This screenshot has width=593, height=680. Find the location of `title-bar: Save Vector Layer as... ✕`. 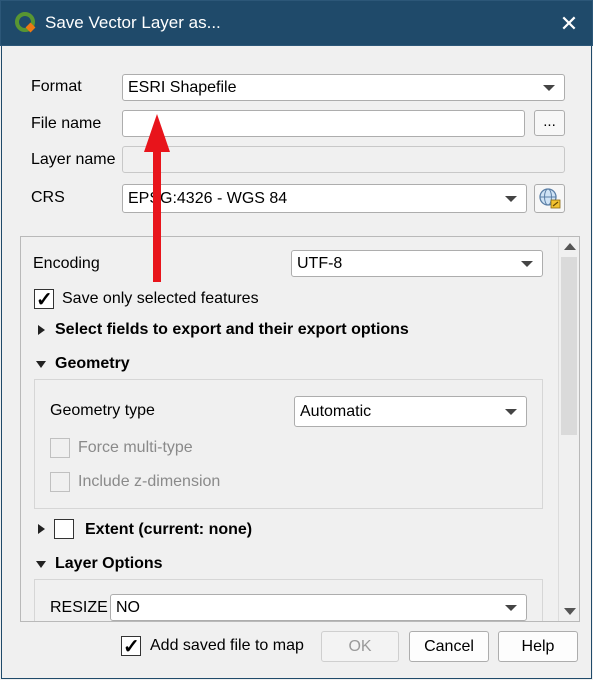

title-bar: Save Vector Layer as... ✕ is located at coordinates (296, 23).